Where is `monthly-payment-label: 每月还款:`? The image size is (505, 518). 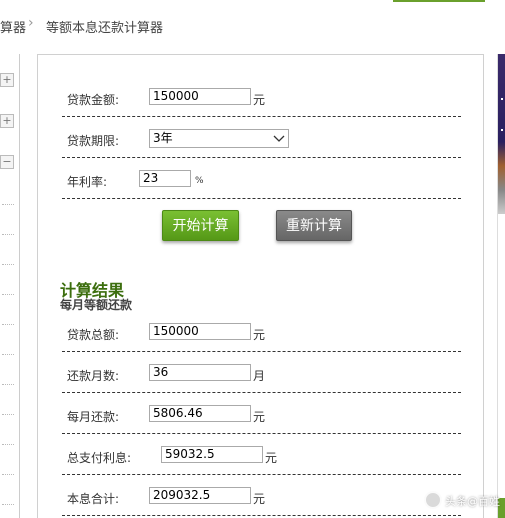
monthly-payment-label: 每月还款: is located at coordinates (93, 417).